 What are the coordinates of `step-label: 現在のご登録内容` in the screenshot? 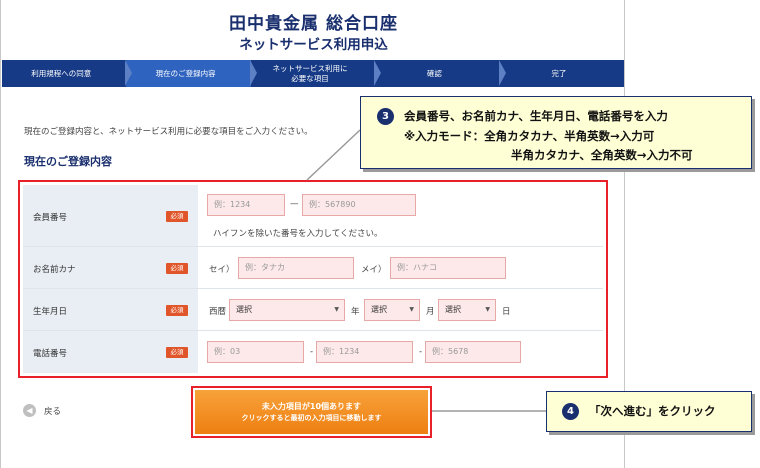 It's located at (185, 73).